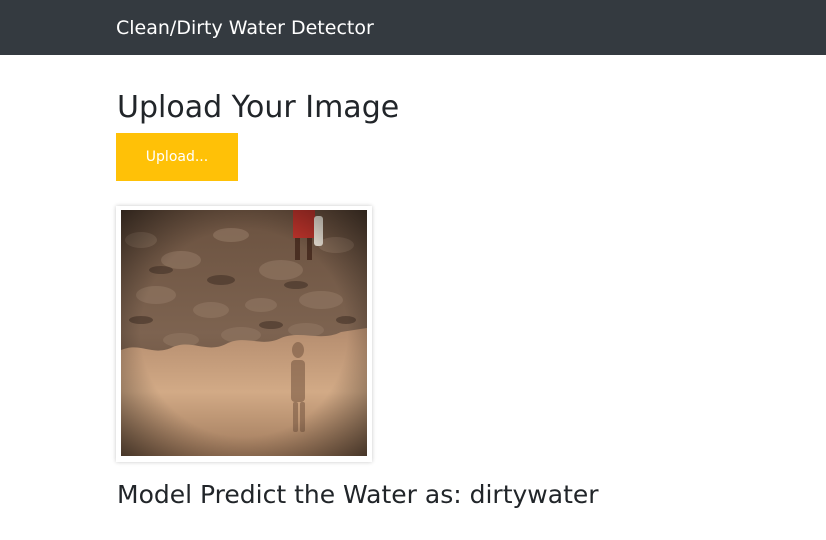 Image resolution: width=826 pixels, height=540 pixels. I want to click on prediction-result: Model Predict the Water as: dirtywater, so click(358, 495).